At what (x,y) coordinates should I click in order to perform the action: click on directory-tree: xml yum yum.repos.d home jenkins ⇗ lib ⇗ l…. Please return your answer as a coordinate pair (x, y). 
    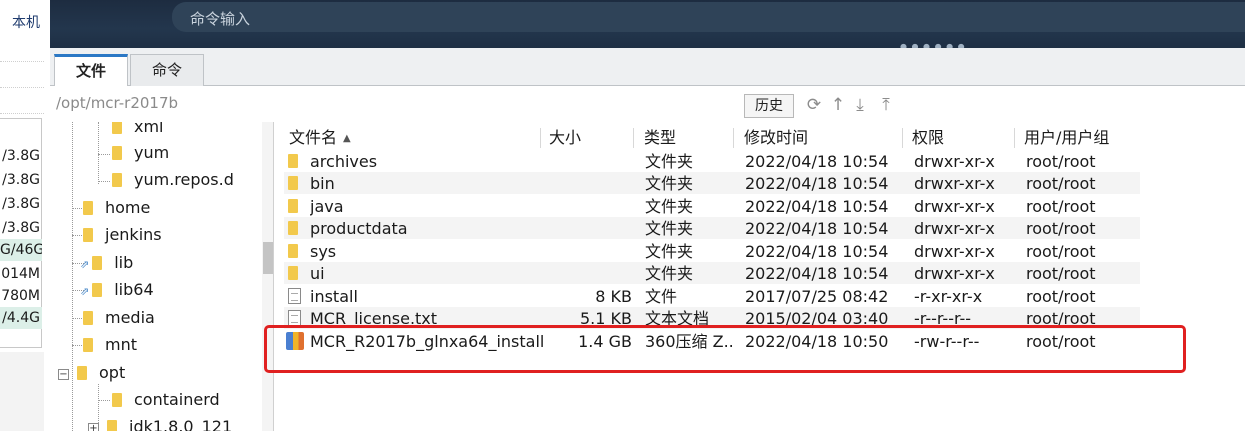
    Looking at the image, I should click on (162, 276).